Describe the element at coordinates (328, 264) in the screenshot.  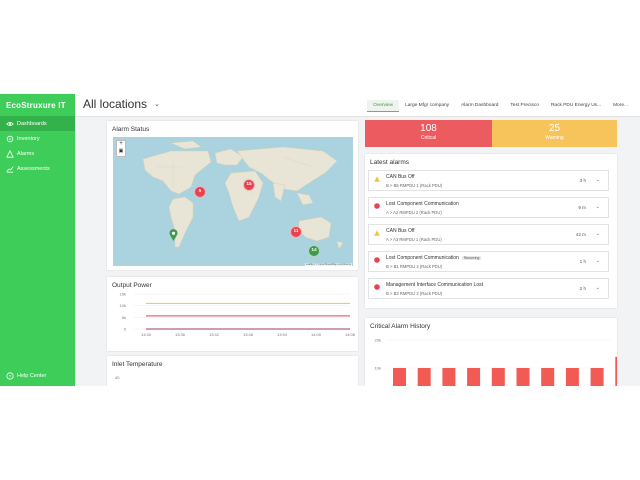
I see `map-attribution: Leaflet | © OpenStreetMap contributors` at that location.